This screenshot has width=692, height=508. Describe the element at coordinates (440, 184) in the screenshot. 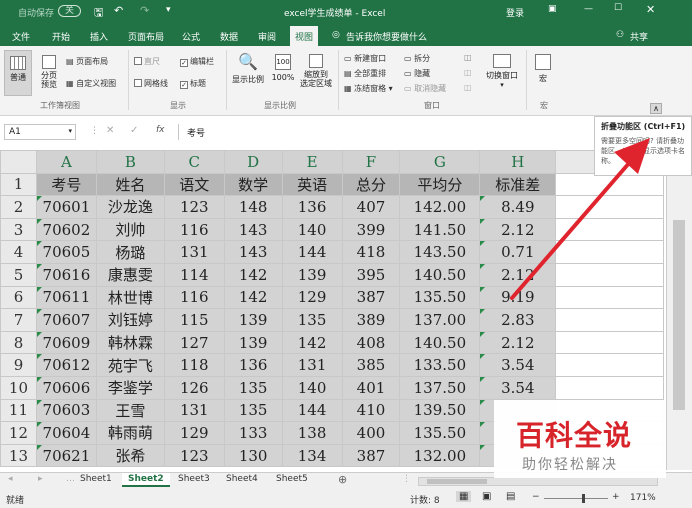

I see `cell: 平均分` at that location.